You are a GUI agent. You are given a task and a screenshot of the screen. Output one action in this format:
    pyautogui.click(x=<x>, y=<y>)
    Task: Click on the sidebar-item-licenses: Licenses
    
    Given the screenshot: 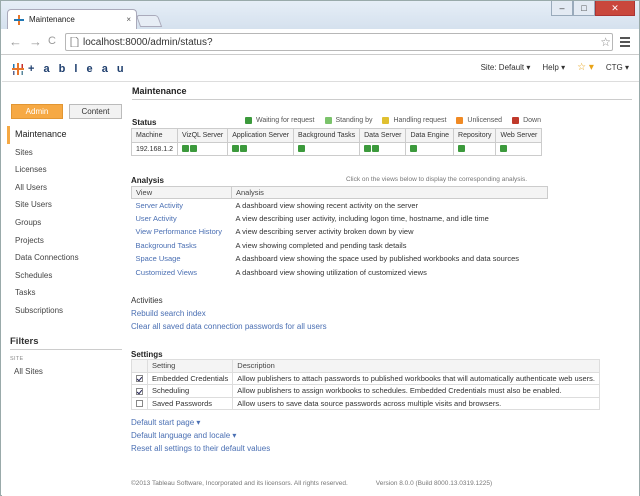 What is the action you would take?
    pyautogui.click(x=64, y=170)
    